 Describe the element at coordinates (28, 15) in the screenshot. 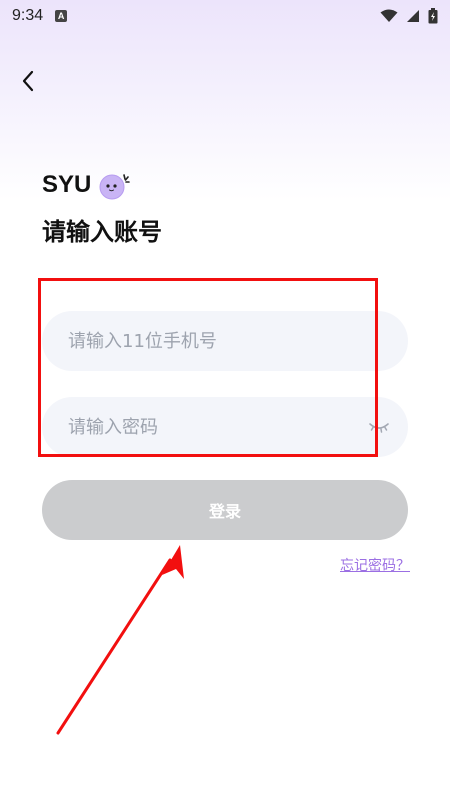

I see `status-time: 9:34` at that location.